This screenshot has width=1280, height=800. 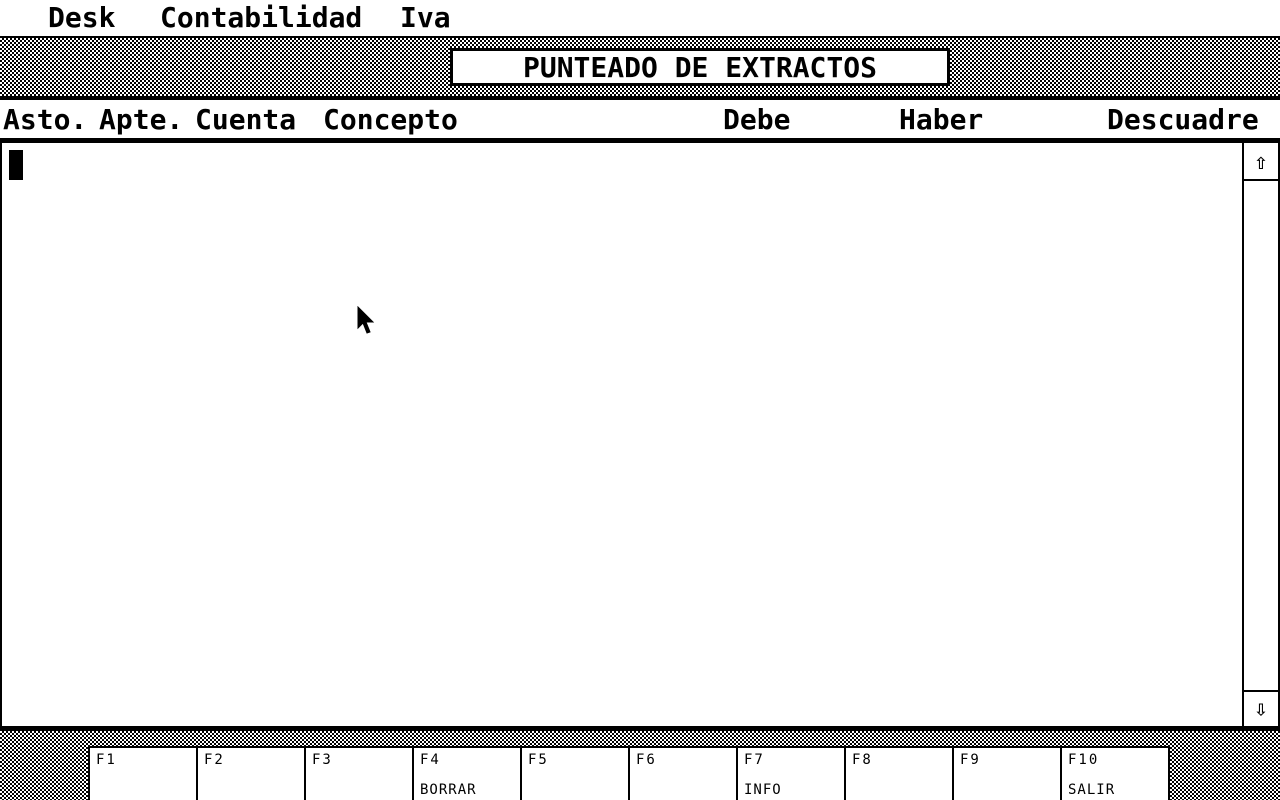 What do you see at coordinates (640, 18) in the screenshot?
I see `menu-bar: Desk Contabilidad Iva` at bounding box center [640, 18].